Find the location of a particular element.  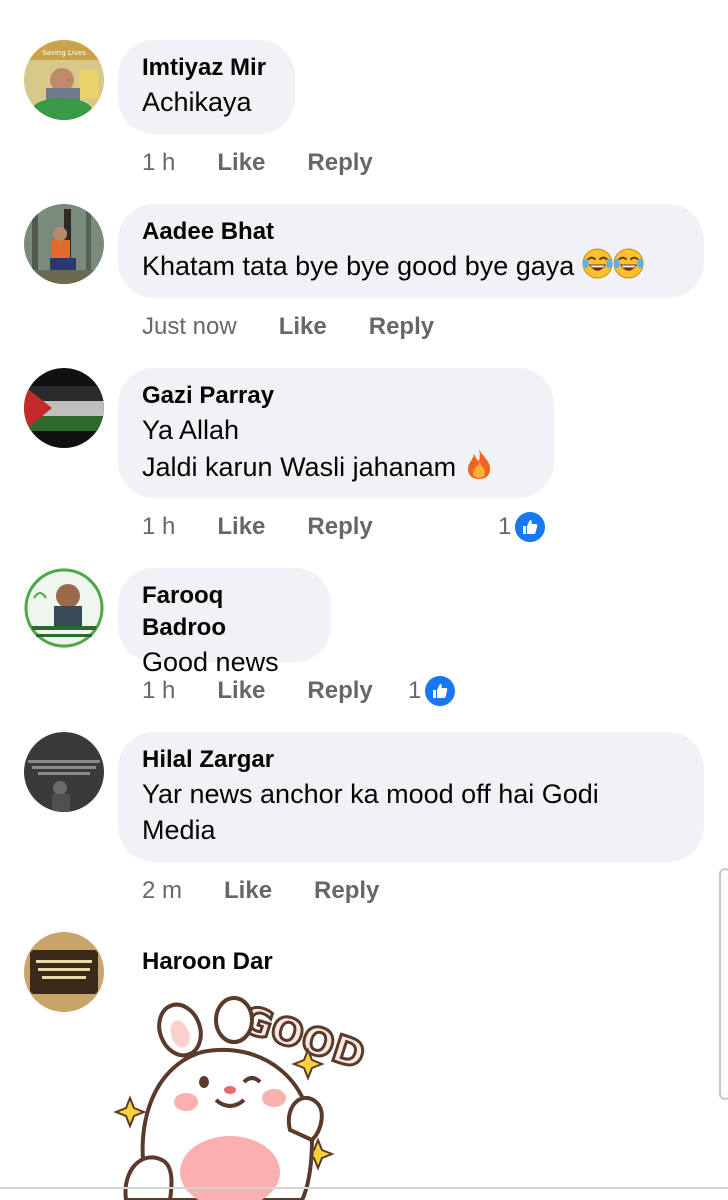

commenter-name: Aadee Bhat is located at coordinates (411, 232).